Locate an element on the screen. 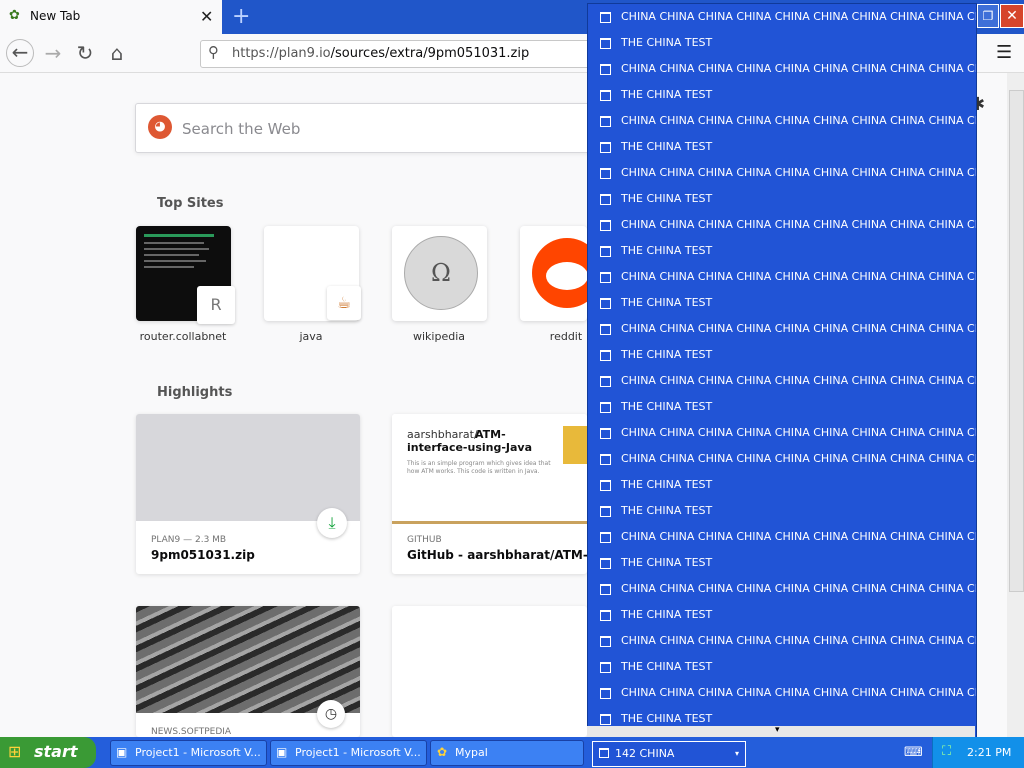  preview-repo: ATM- is located at coordinates (490, 434).